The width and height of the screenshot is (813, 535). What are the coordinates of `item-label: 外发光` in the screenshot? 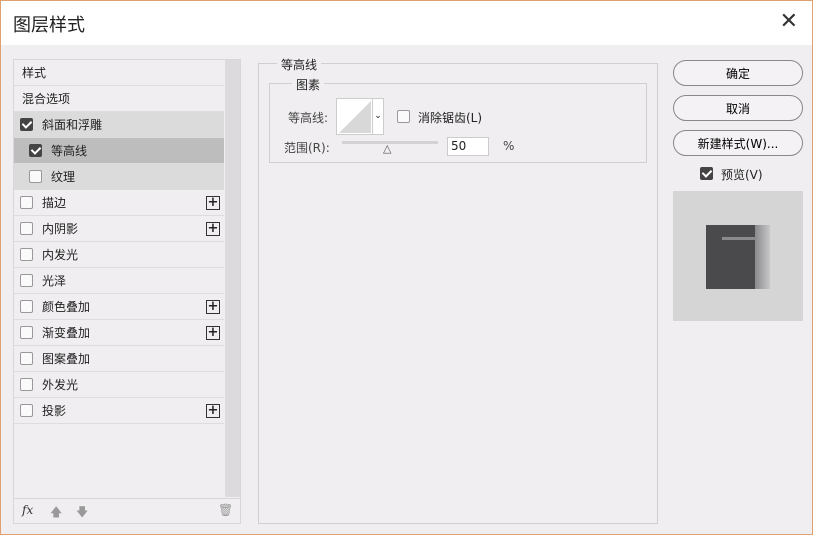 It's located at (60, 385).